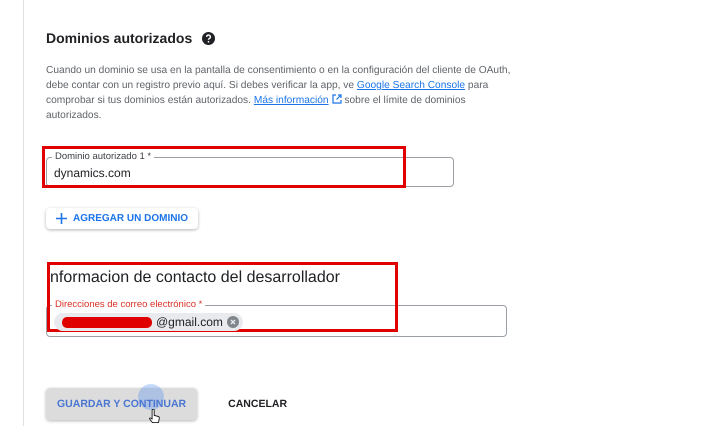 This screenshot has width=714, height=426. What do you see at coordinates (122, 218) in the screenshot?
I see `add-domain-button: AGREGAR UN DOMINIO` at bounding box center [122, 218].